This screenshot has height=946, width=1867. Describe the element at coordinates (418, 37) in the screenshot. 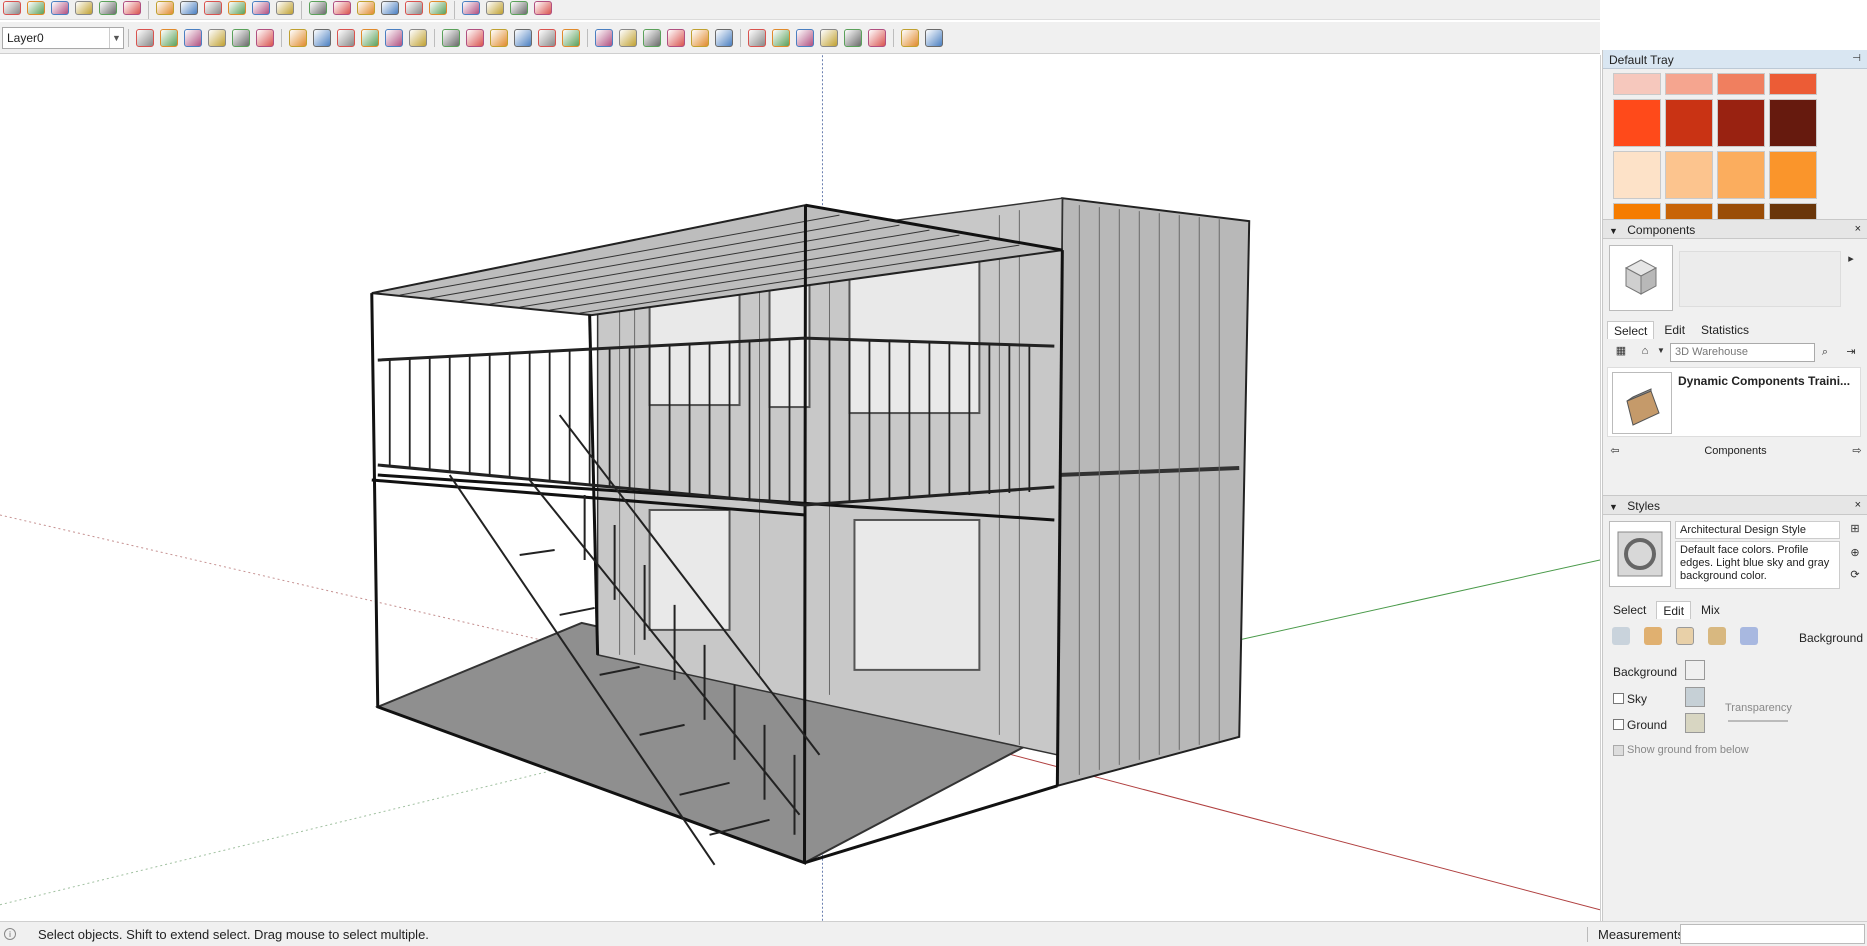

I see `rectangle-icon` at that location.